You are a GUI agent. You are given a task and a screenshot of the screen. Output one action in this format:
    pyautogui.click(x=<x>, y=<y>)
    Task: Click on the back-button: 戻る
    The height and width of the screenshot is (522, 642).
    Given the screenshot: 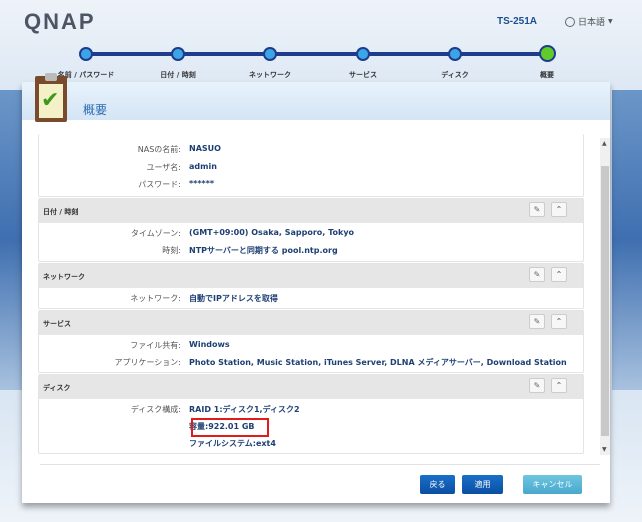 What is the action you would take?
    pyautogui.click(x=437, y=484)
    